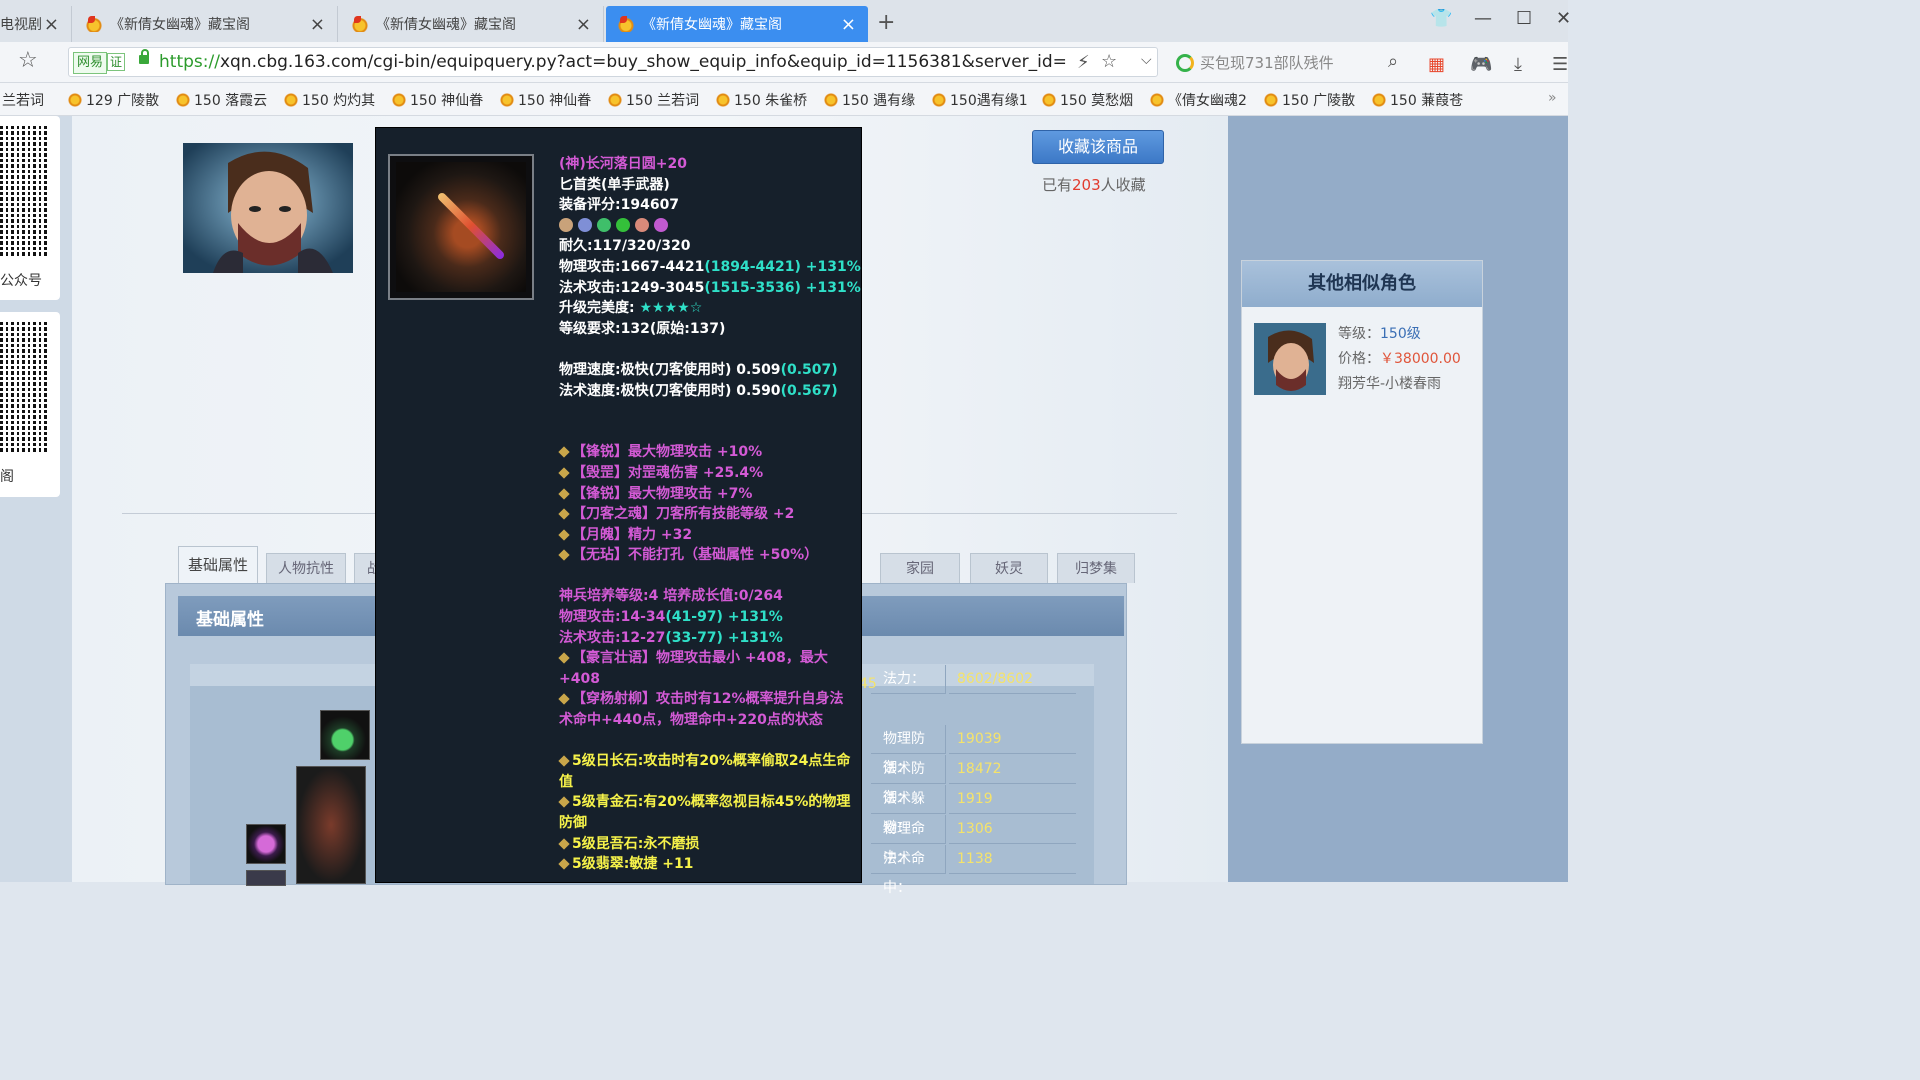 This screenshot has width=1920, height=1080. What do you see at coordinates (23, 100) in the screenshot?
I see `bookmark-item: 兰若词` at bounding box center [23, 100].